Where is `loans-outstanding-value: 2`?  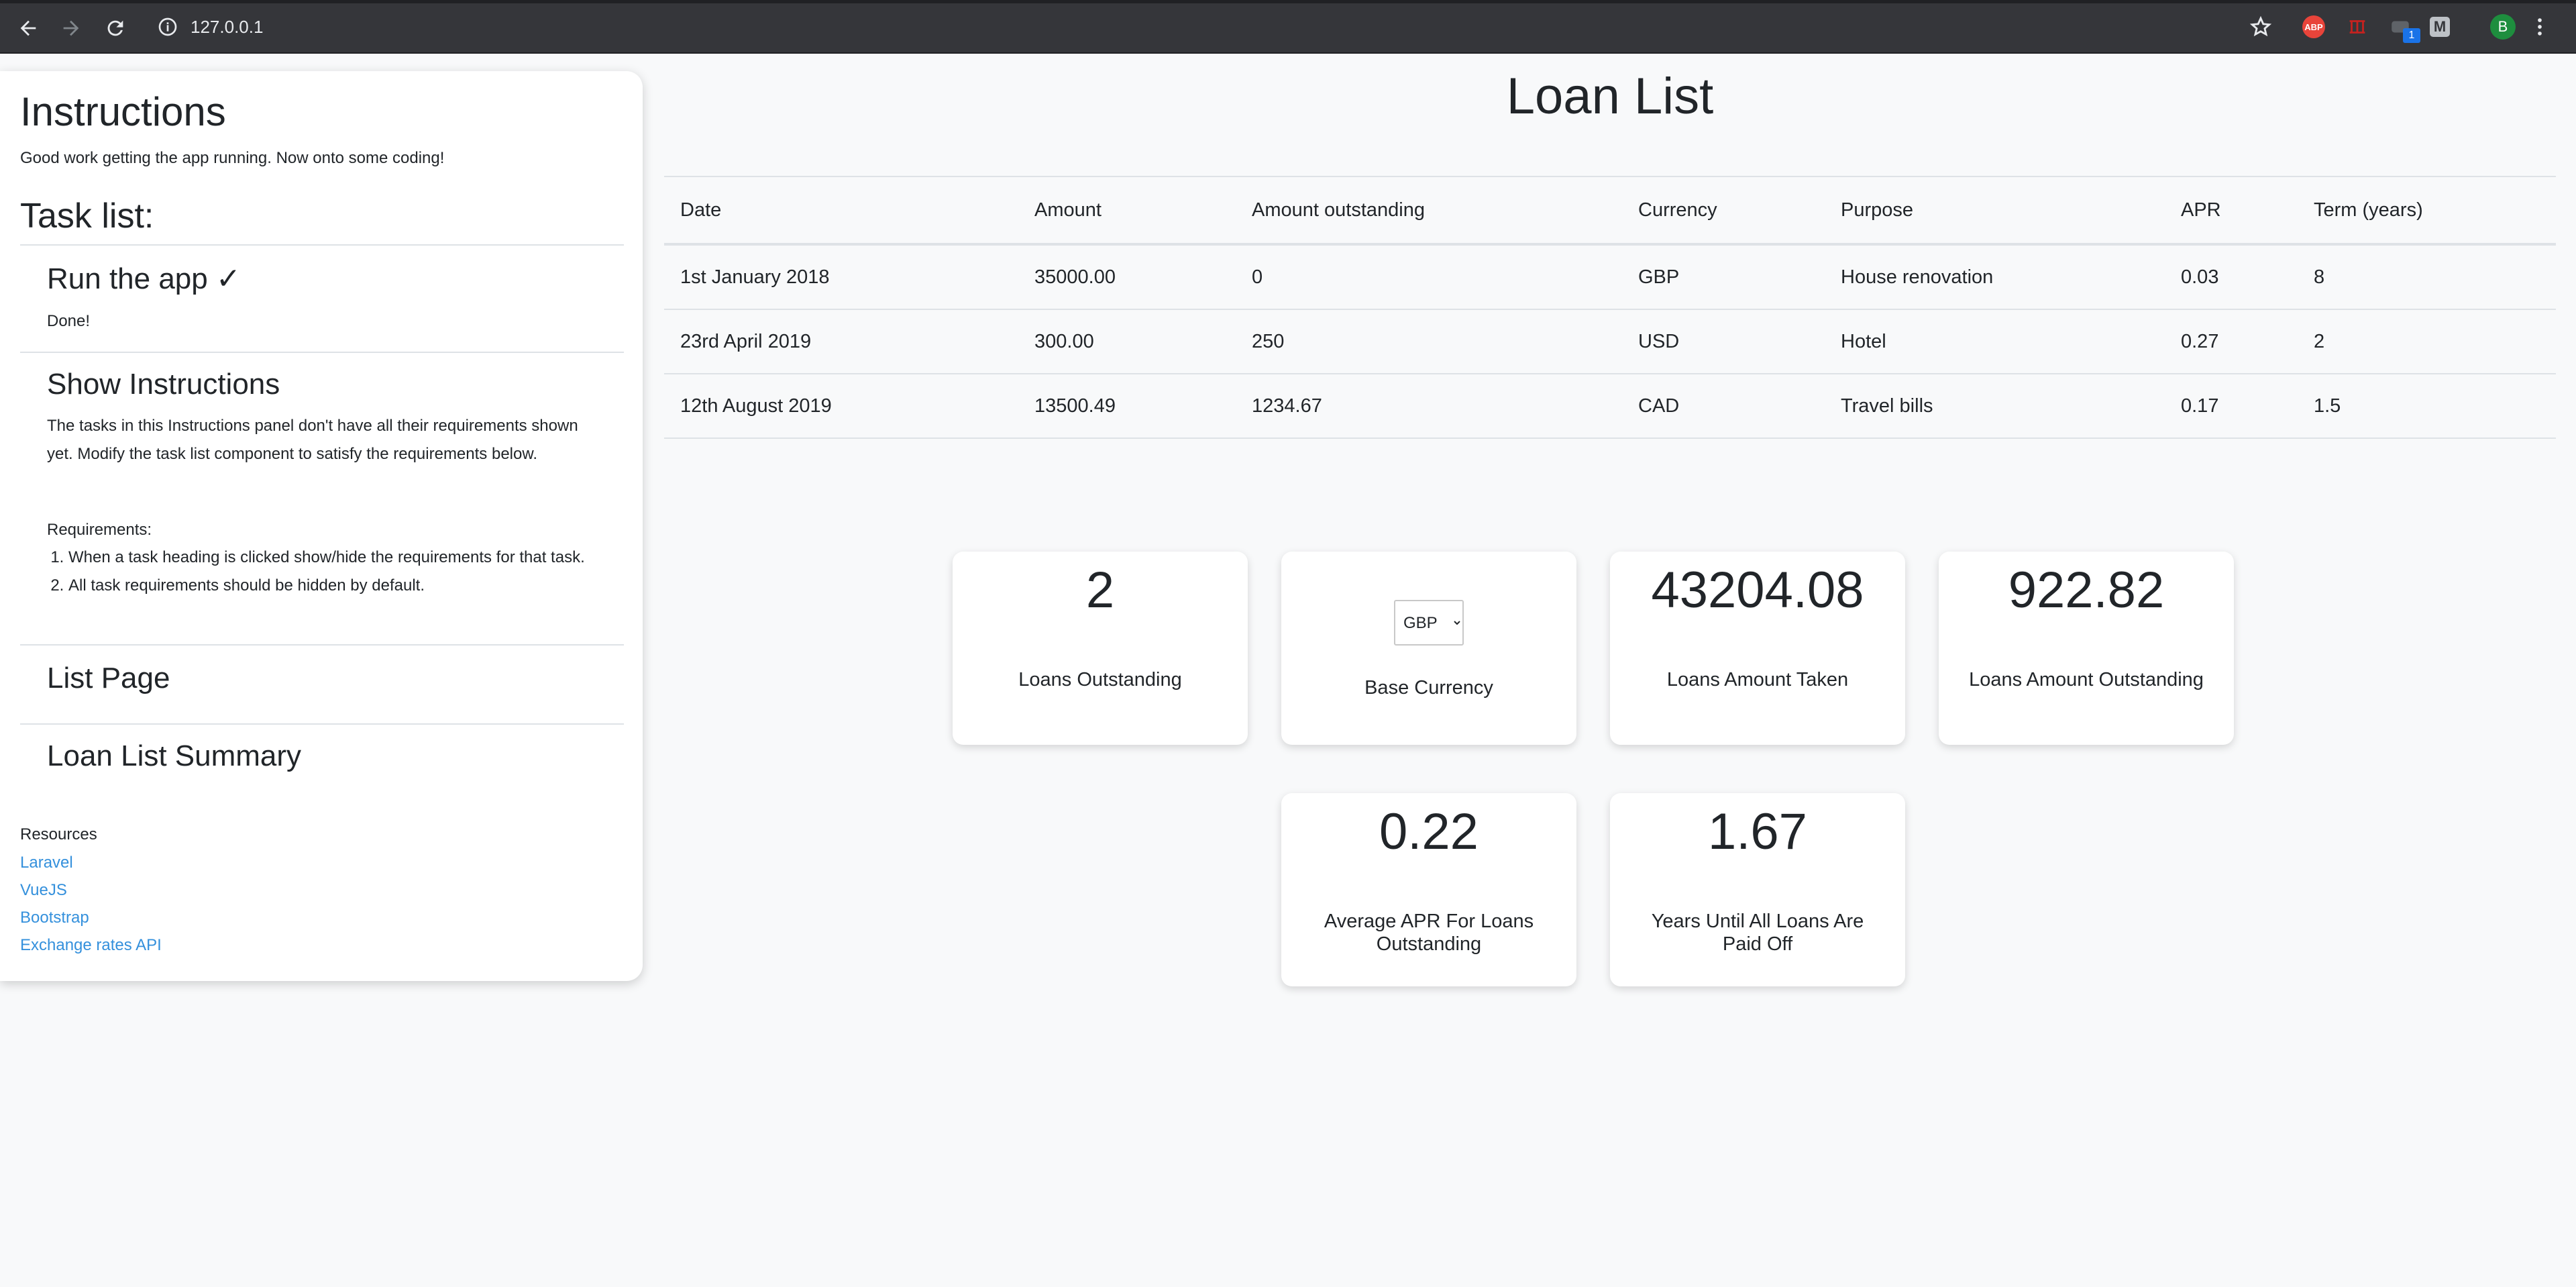 loans-outstanding-value: 2 is located at coordinates (1100, 590).